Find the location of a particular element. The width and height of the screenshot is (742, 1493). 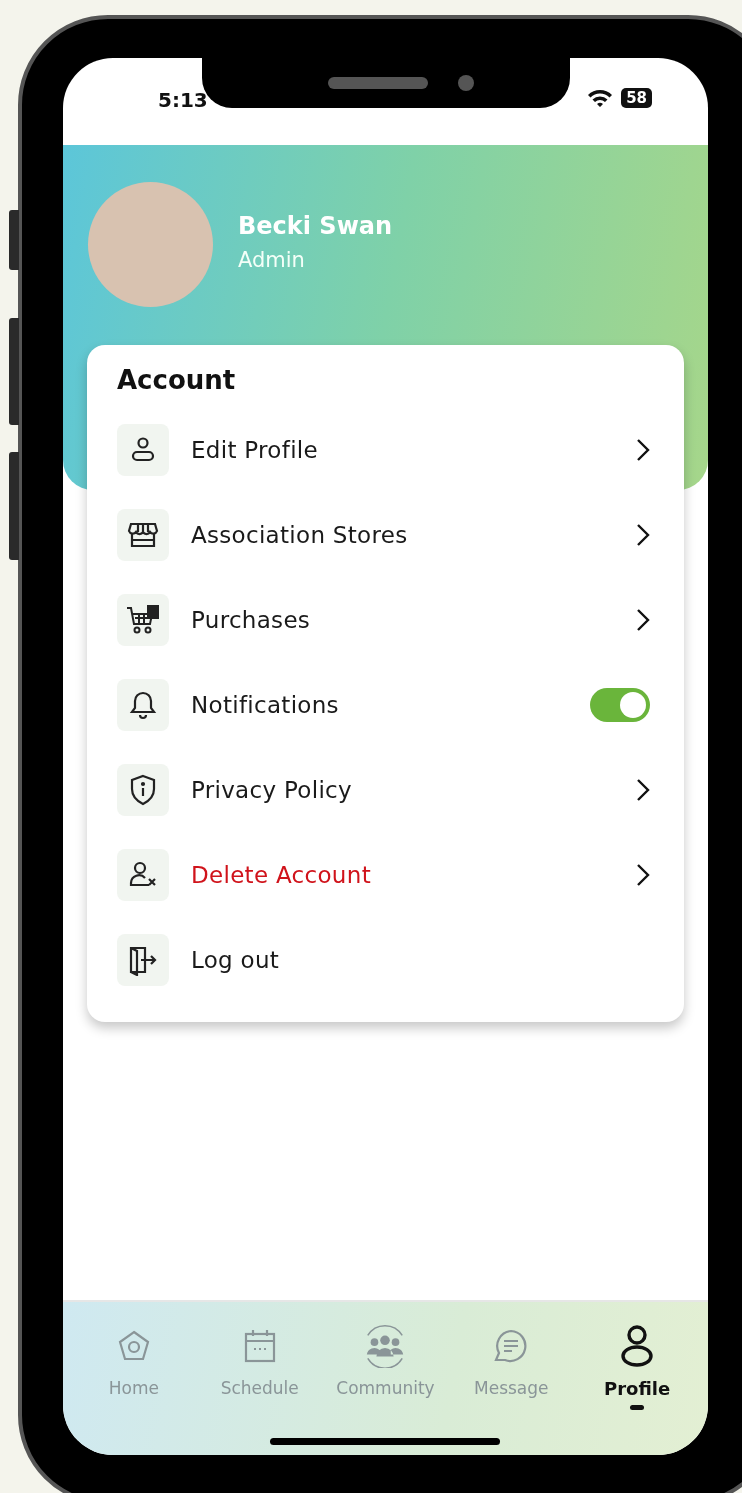

menu-item: Privacy Policy is located at coordinates (402, 789).